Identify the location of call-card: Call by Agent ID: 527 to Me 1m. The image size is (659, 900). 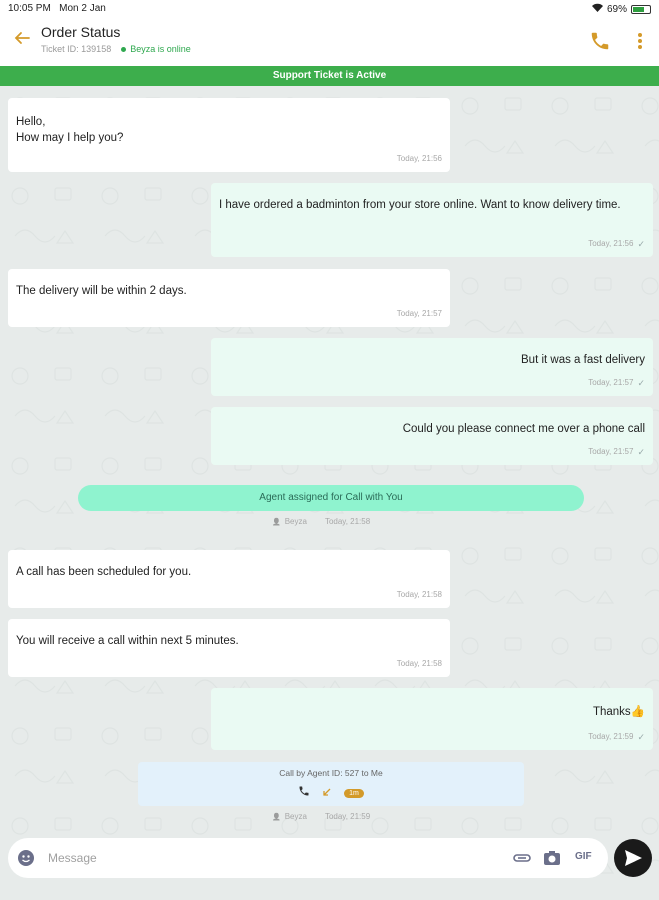
(331, 784).